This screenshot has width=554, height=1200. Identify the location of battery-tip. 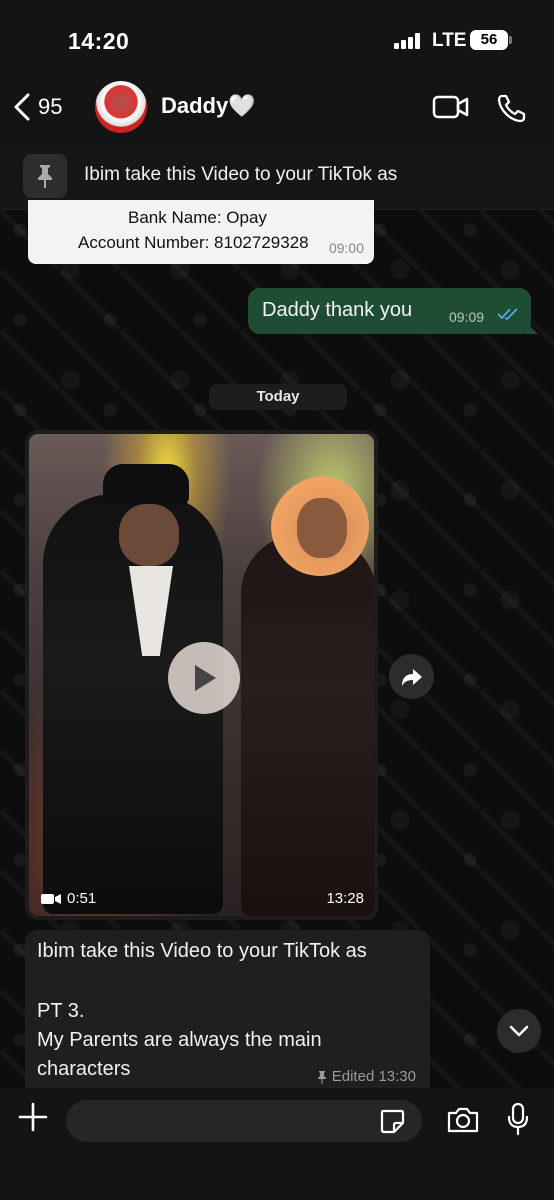
(510, 40).